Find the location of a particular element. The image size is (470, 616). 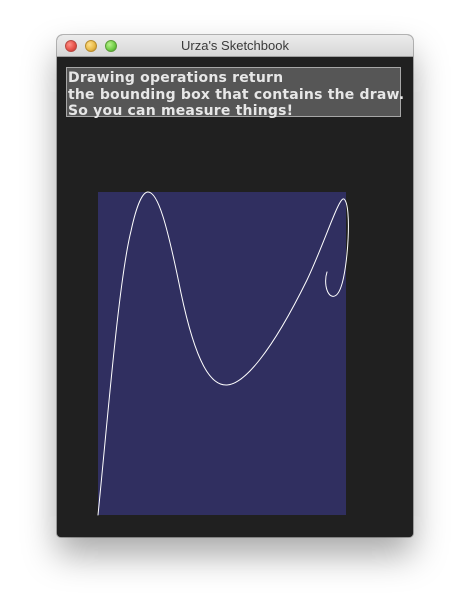

titlebar: Urza's Sketchbook is located at coordinates (235, 46).